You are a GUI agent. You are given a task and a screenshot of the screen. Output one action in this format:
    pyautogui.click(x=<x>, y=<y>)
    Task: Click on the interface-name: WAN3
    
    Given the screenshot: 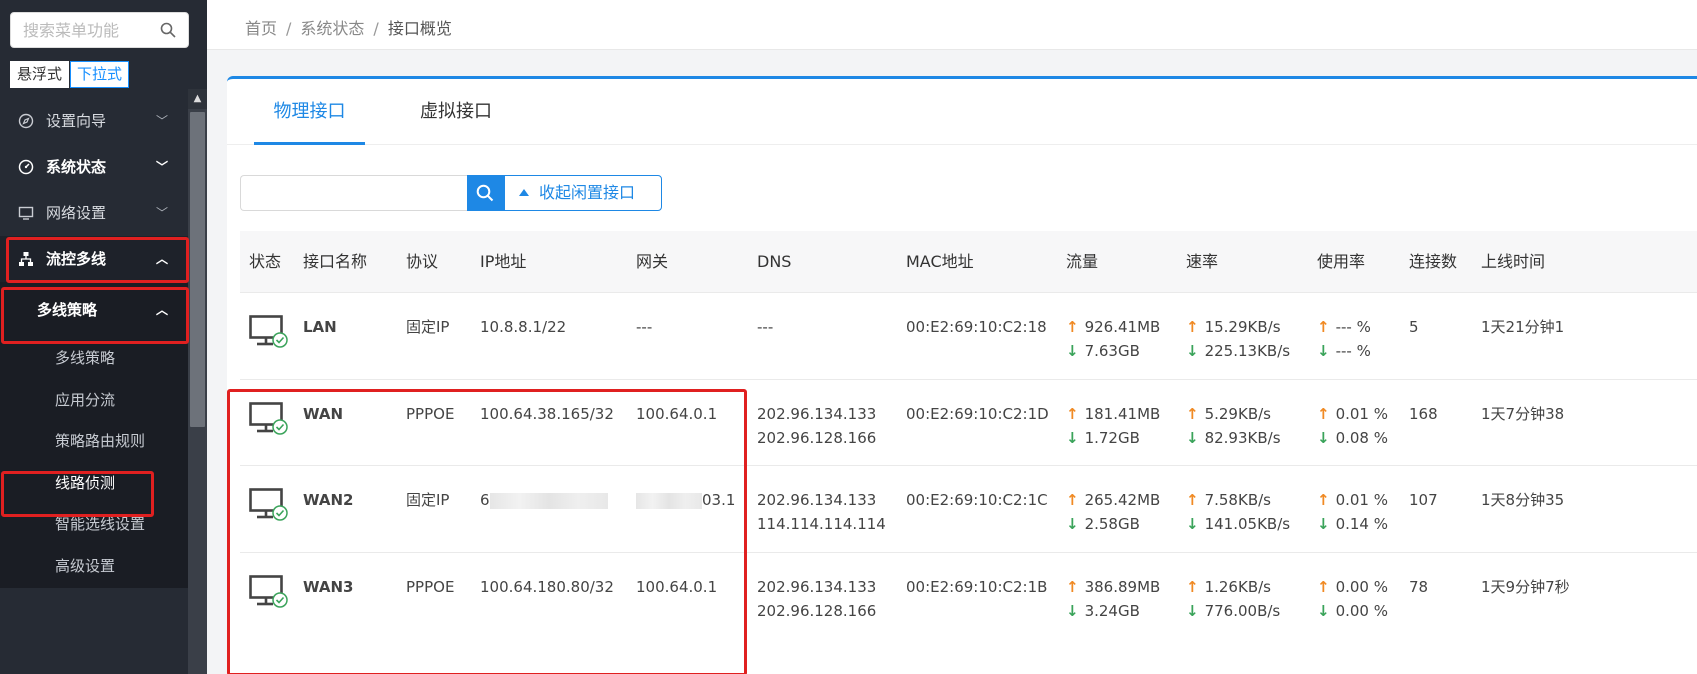 What is the action you would take?
    pyautogui.click(x=328, y=587)
    